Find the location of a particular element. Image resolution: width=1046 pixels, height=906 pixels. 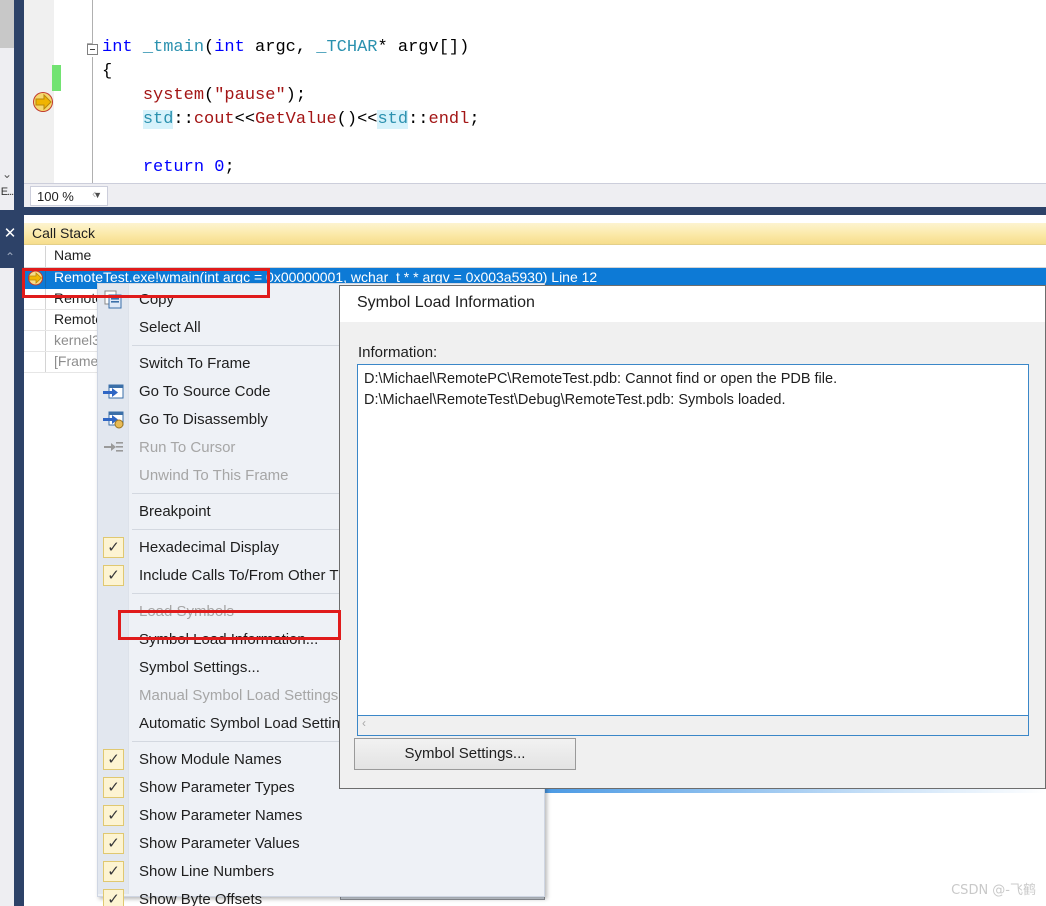

chevron-up-icon: ⌃ is located at coordinates (10, 257).